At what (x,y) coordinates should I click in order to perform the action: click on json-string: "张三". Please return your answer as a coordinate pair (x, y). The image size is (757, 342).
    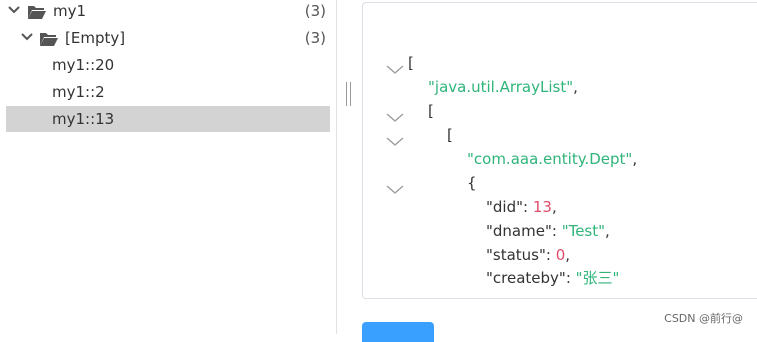
    Looking at the image, I should click on (597, 278).